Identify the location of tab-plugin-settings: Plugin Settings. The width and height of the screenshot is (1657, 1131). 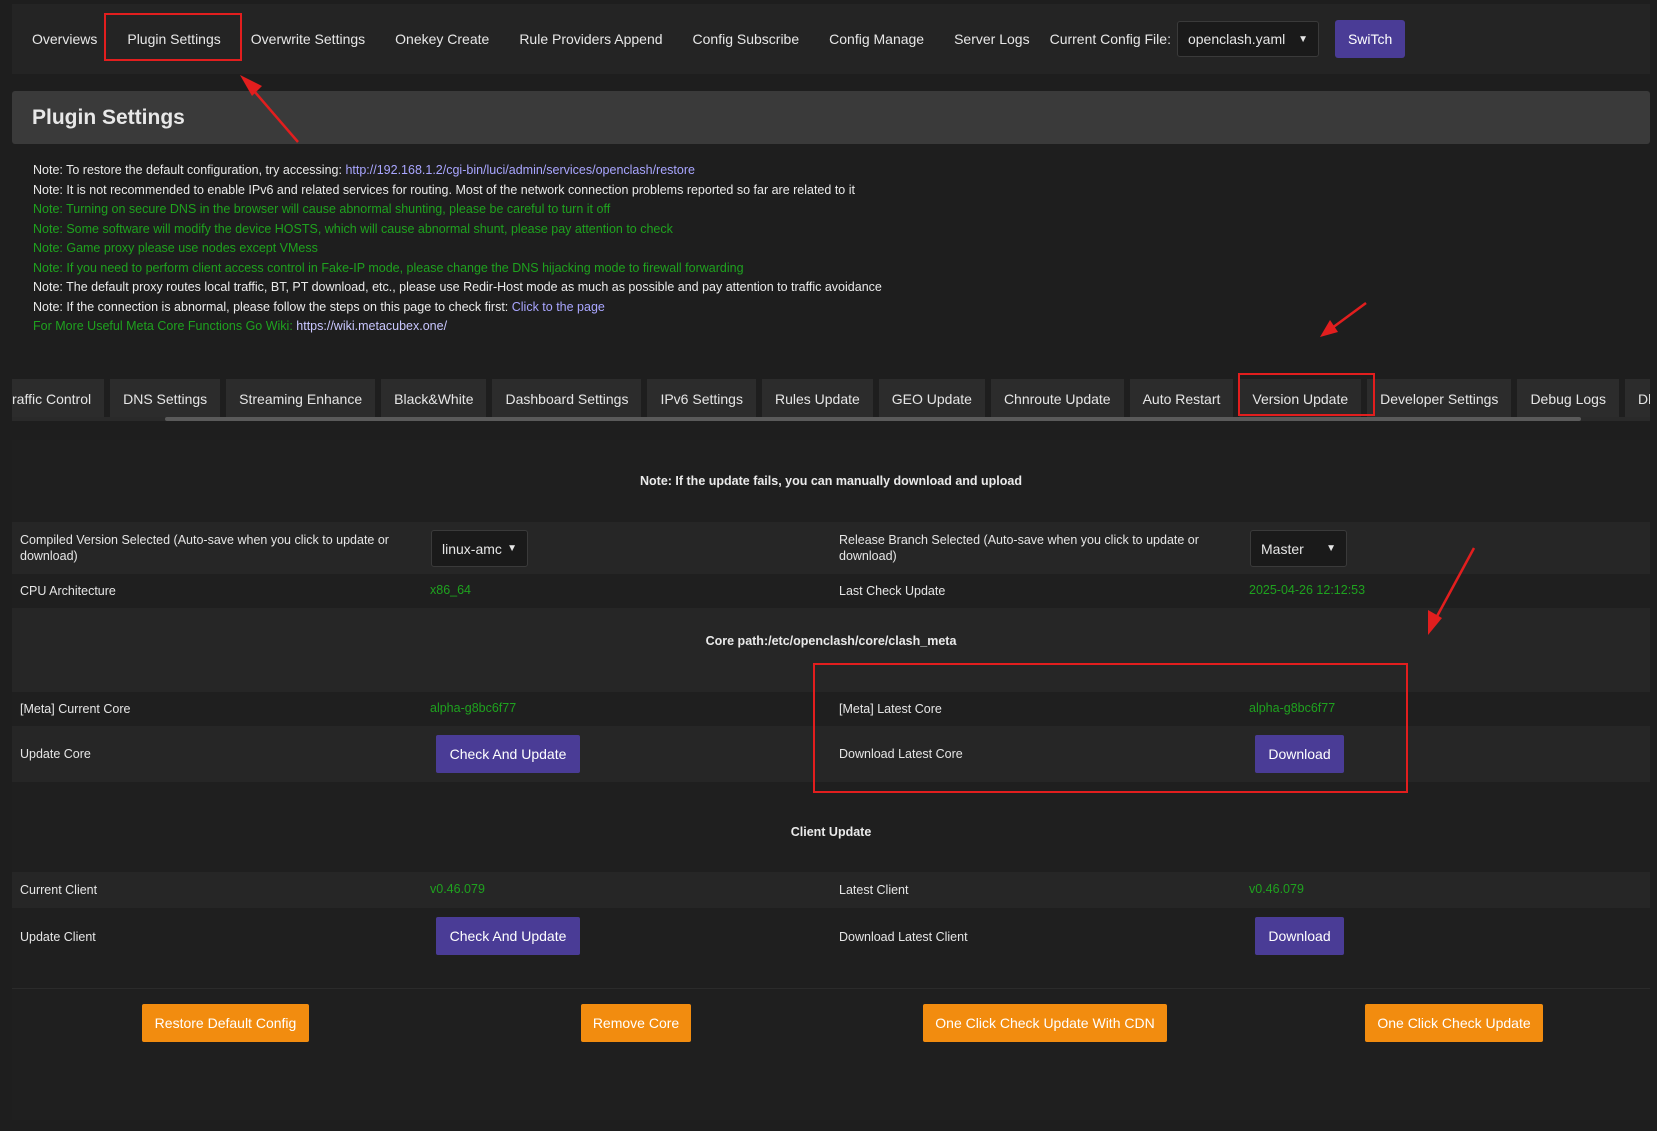
(173, 42).